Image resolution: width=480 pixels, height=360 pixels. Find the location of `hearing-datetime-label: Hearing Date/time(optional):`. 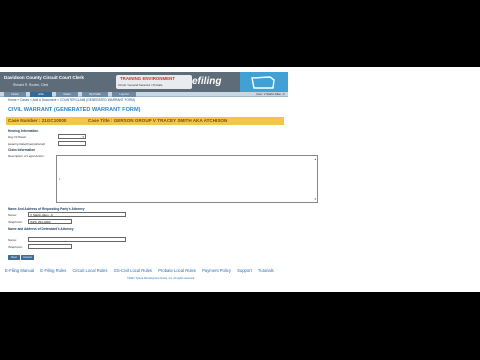

hearing-datetime-label: Hearing Date/time(optional): is located at coordinates (27, 144).